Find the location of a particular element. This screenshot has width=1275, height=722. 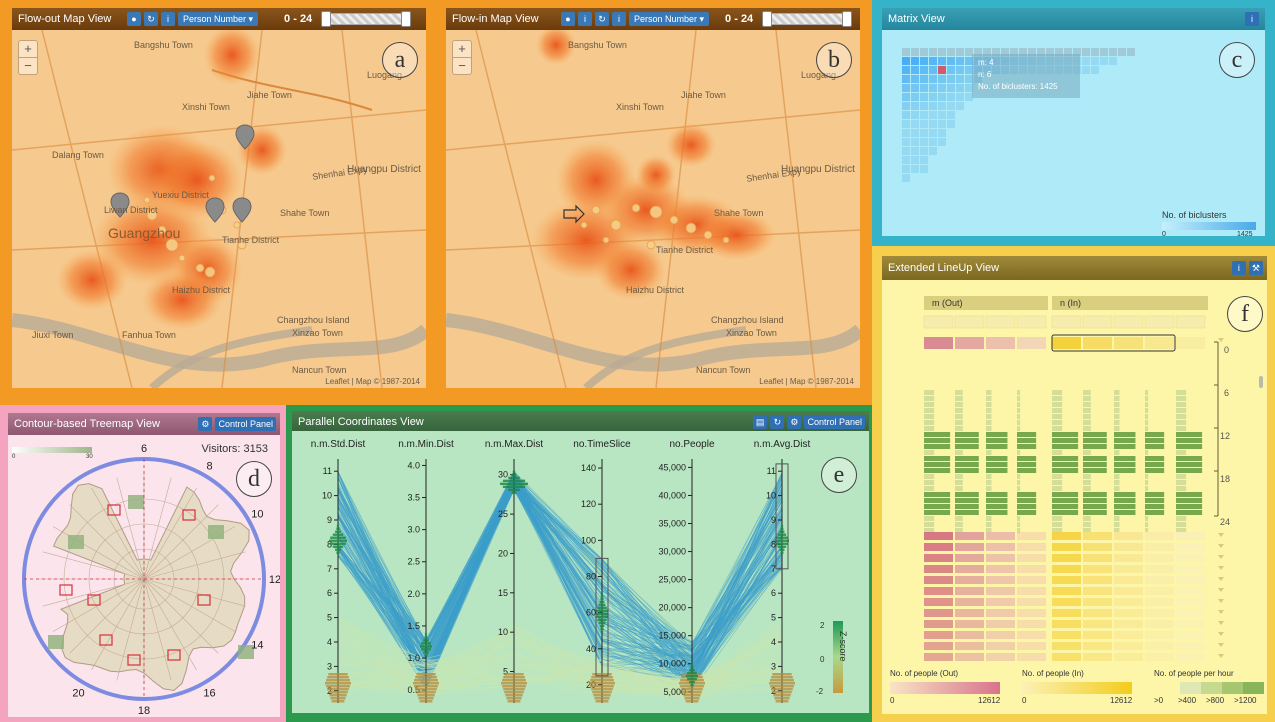

refresh-icon: ↻ is located at coordinates (602, 19).